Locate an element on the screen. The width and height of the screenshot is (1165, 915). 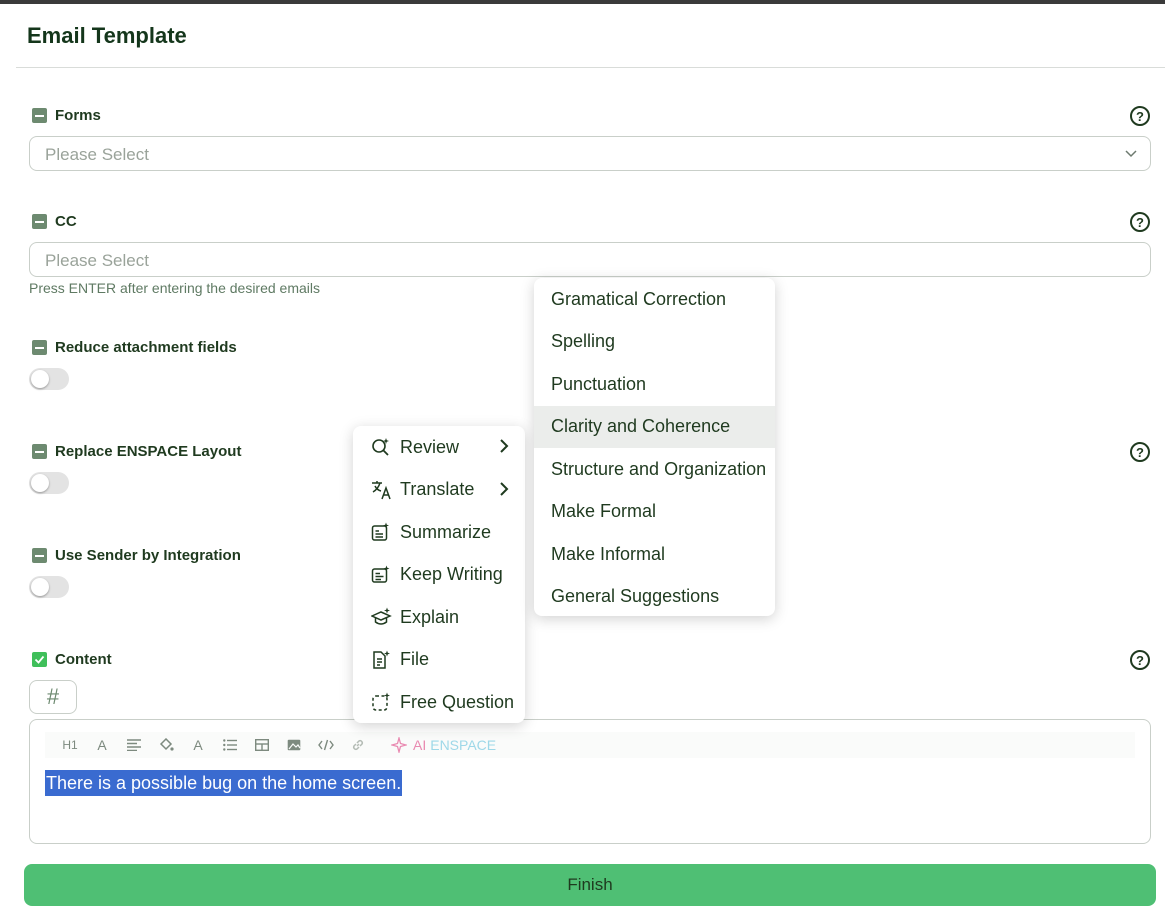
cc-help-icon: ? is located at coordinates (1140, 222).